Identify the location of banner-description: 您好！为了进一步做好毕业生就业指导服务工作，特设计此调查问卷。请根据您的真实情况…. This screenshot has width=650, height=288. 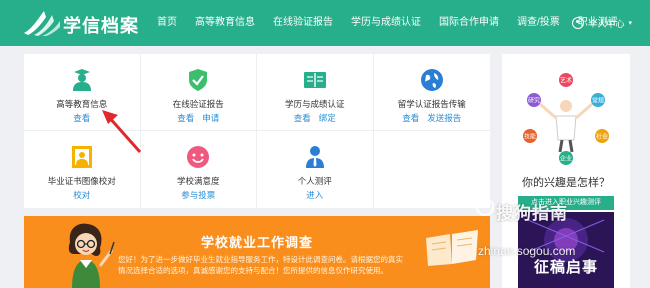
(260, 265).